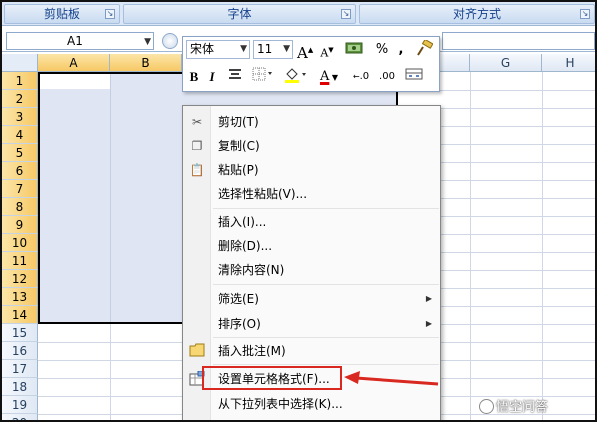 This screenshot has width=597, height=422. I want to click on formula-input, so click(518, 41).